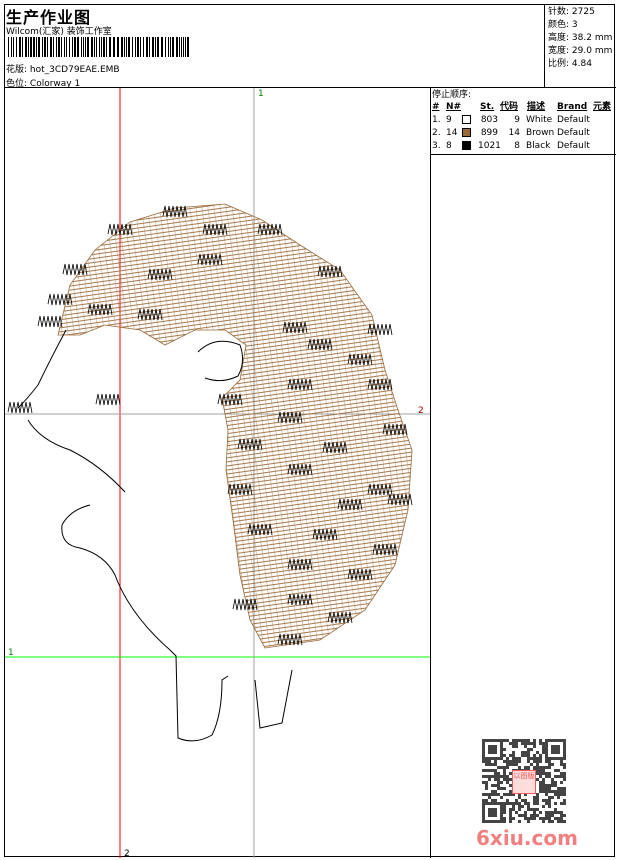  Describe the element at coordinates (261, 94) in the screenshot. I see `guide-label-grey-v: 1` at that location.